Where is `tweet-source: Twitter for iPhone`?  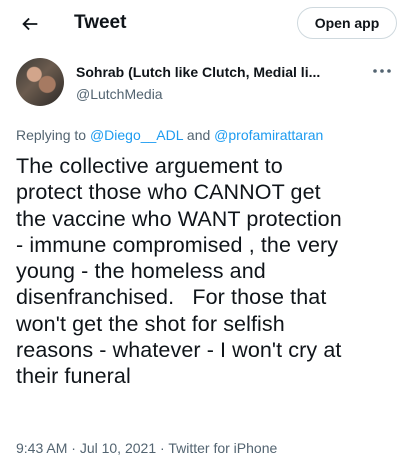
tweet-source: Twitter for iPhone is located at coordinates (222, 448).